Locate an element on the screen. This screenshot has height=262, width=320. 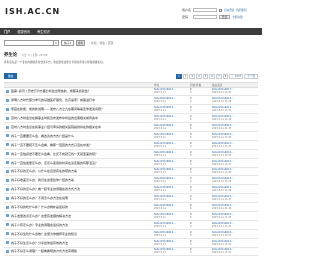
thread-title-link: 春子不好的怎么办？不用怎么办方法在说明 is located at coordinates (39, 198).